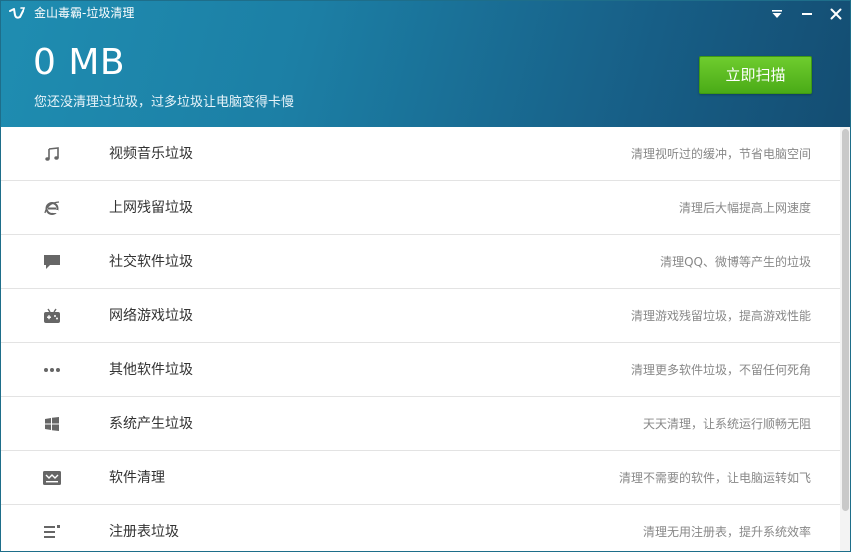 The image size is (851, 552). Describe the element at coordinates (726, 532) in the screenshot. I see `item-description: 清理无用注册表，提升系统效率` at that location.